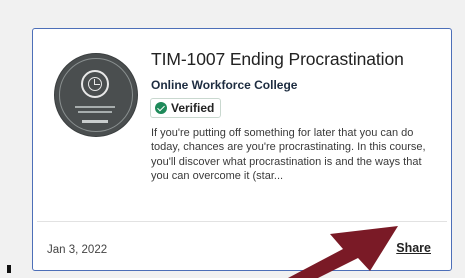 This screenshot has width=465, height=278. Describe the element at coordinates (95, 121) in the screenshot. I see `badge-logo` at that location.